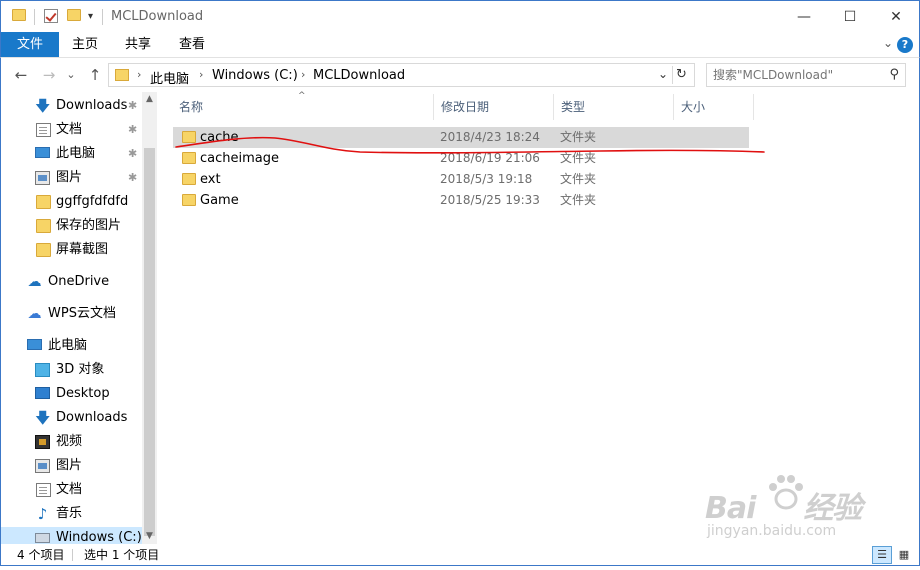 This screenshot has height=570, width=920. I want to click on sidebar-item-videos: 视频, so click(72, 442).